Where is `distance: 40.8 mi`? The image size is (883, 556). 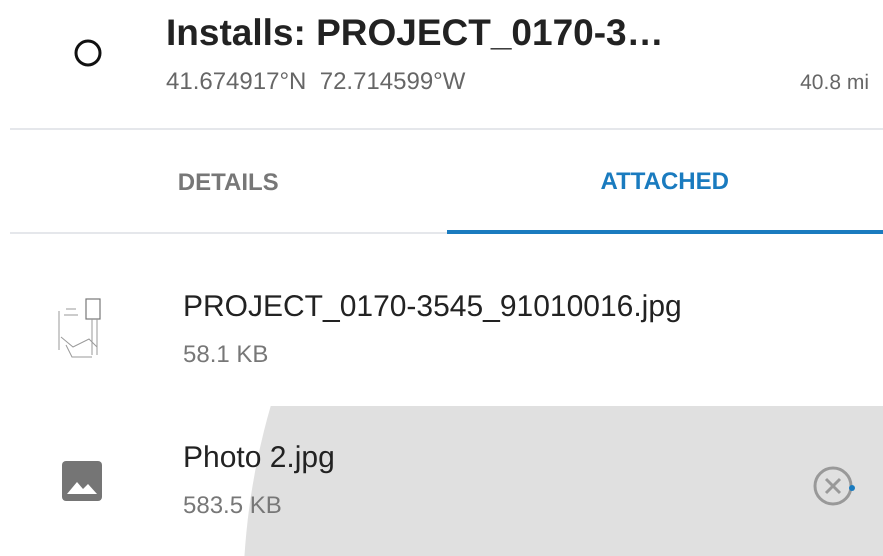
distance: 40.8 mi is located at coordinates (834, 83).